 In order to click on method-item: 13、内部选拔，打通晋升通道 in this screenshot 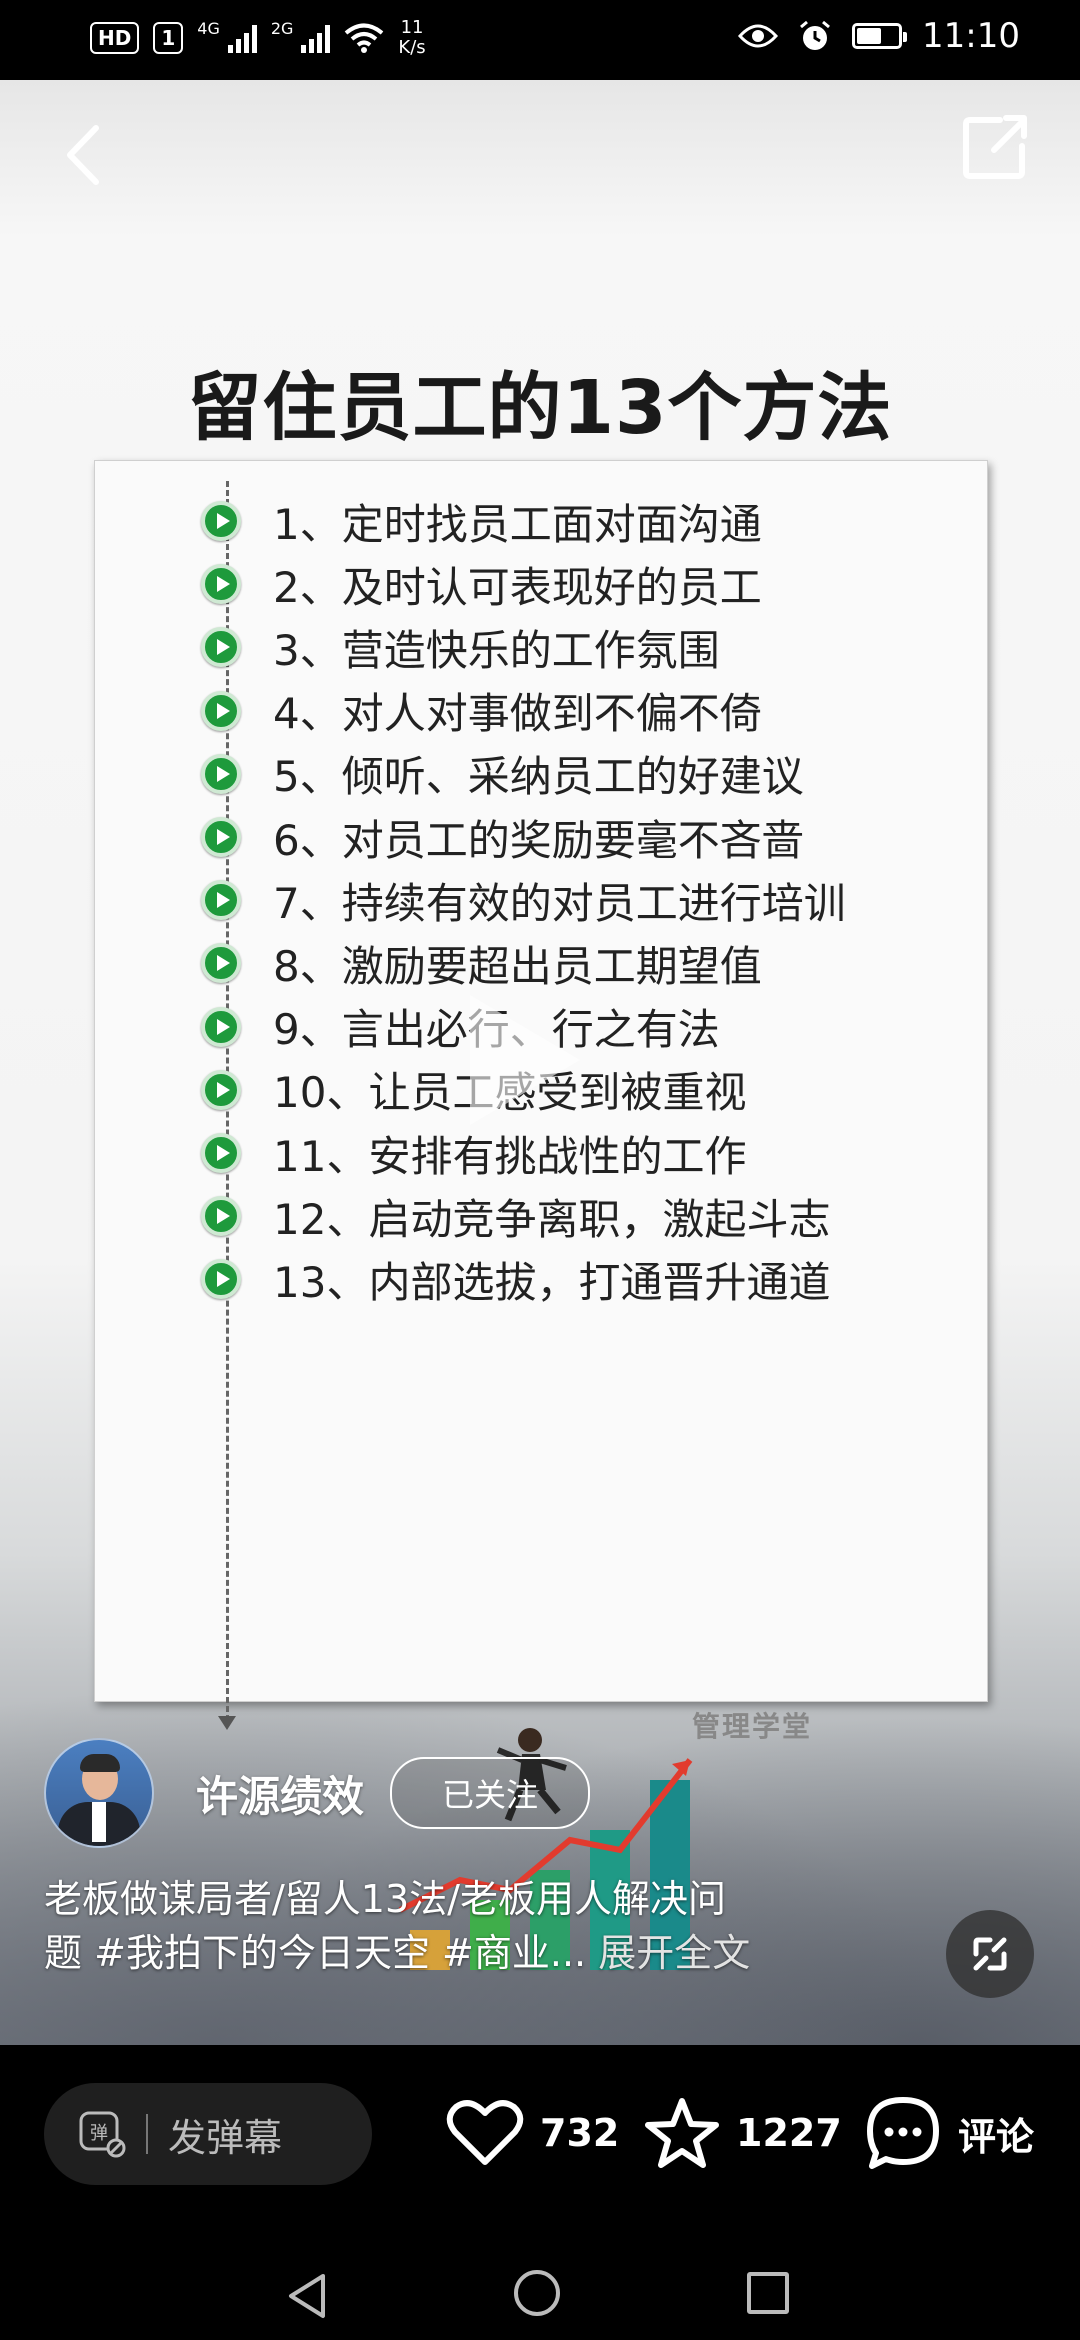, I will do `click(515, 1279)`.